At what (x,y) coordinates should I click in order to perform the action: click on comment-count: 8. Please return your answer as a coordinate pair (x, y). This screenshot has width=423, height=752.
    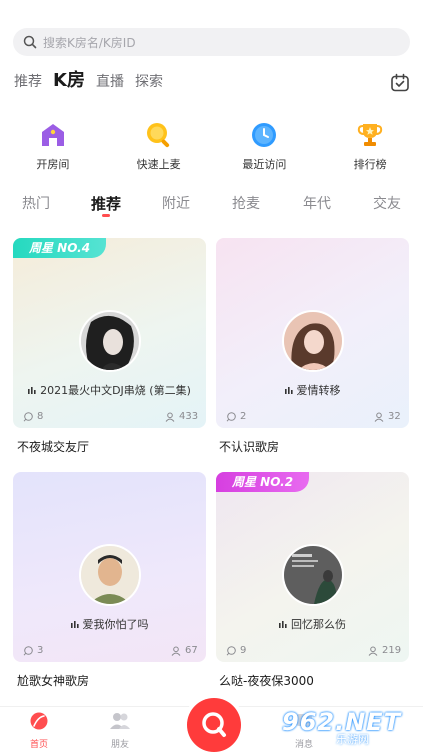
    Looking at the image, I should click on (33, 416).